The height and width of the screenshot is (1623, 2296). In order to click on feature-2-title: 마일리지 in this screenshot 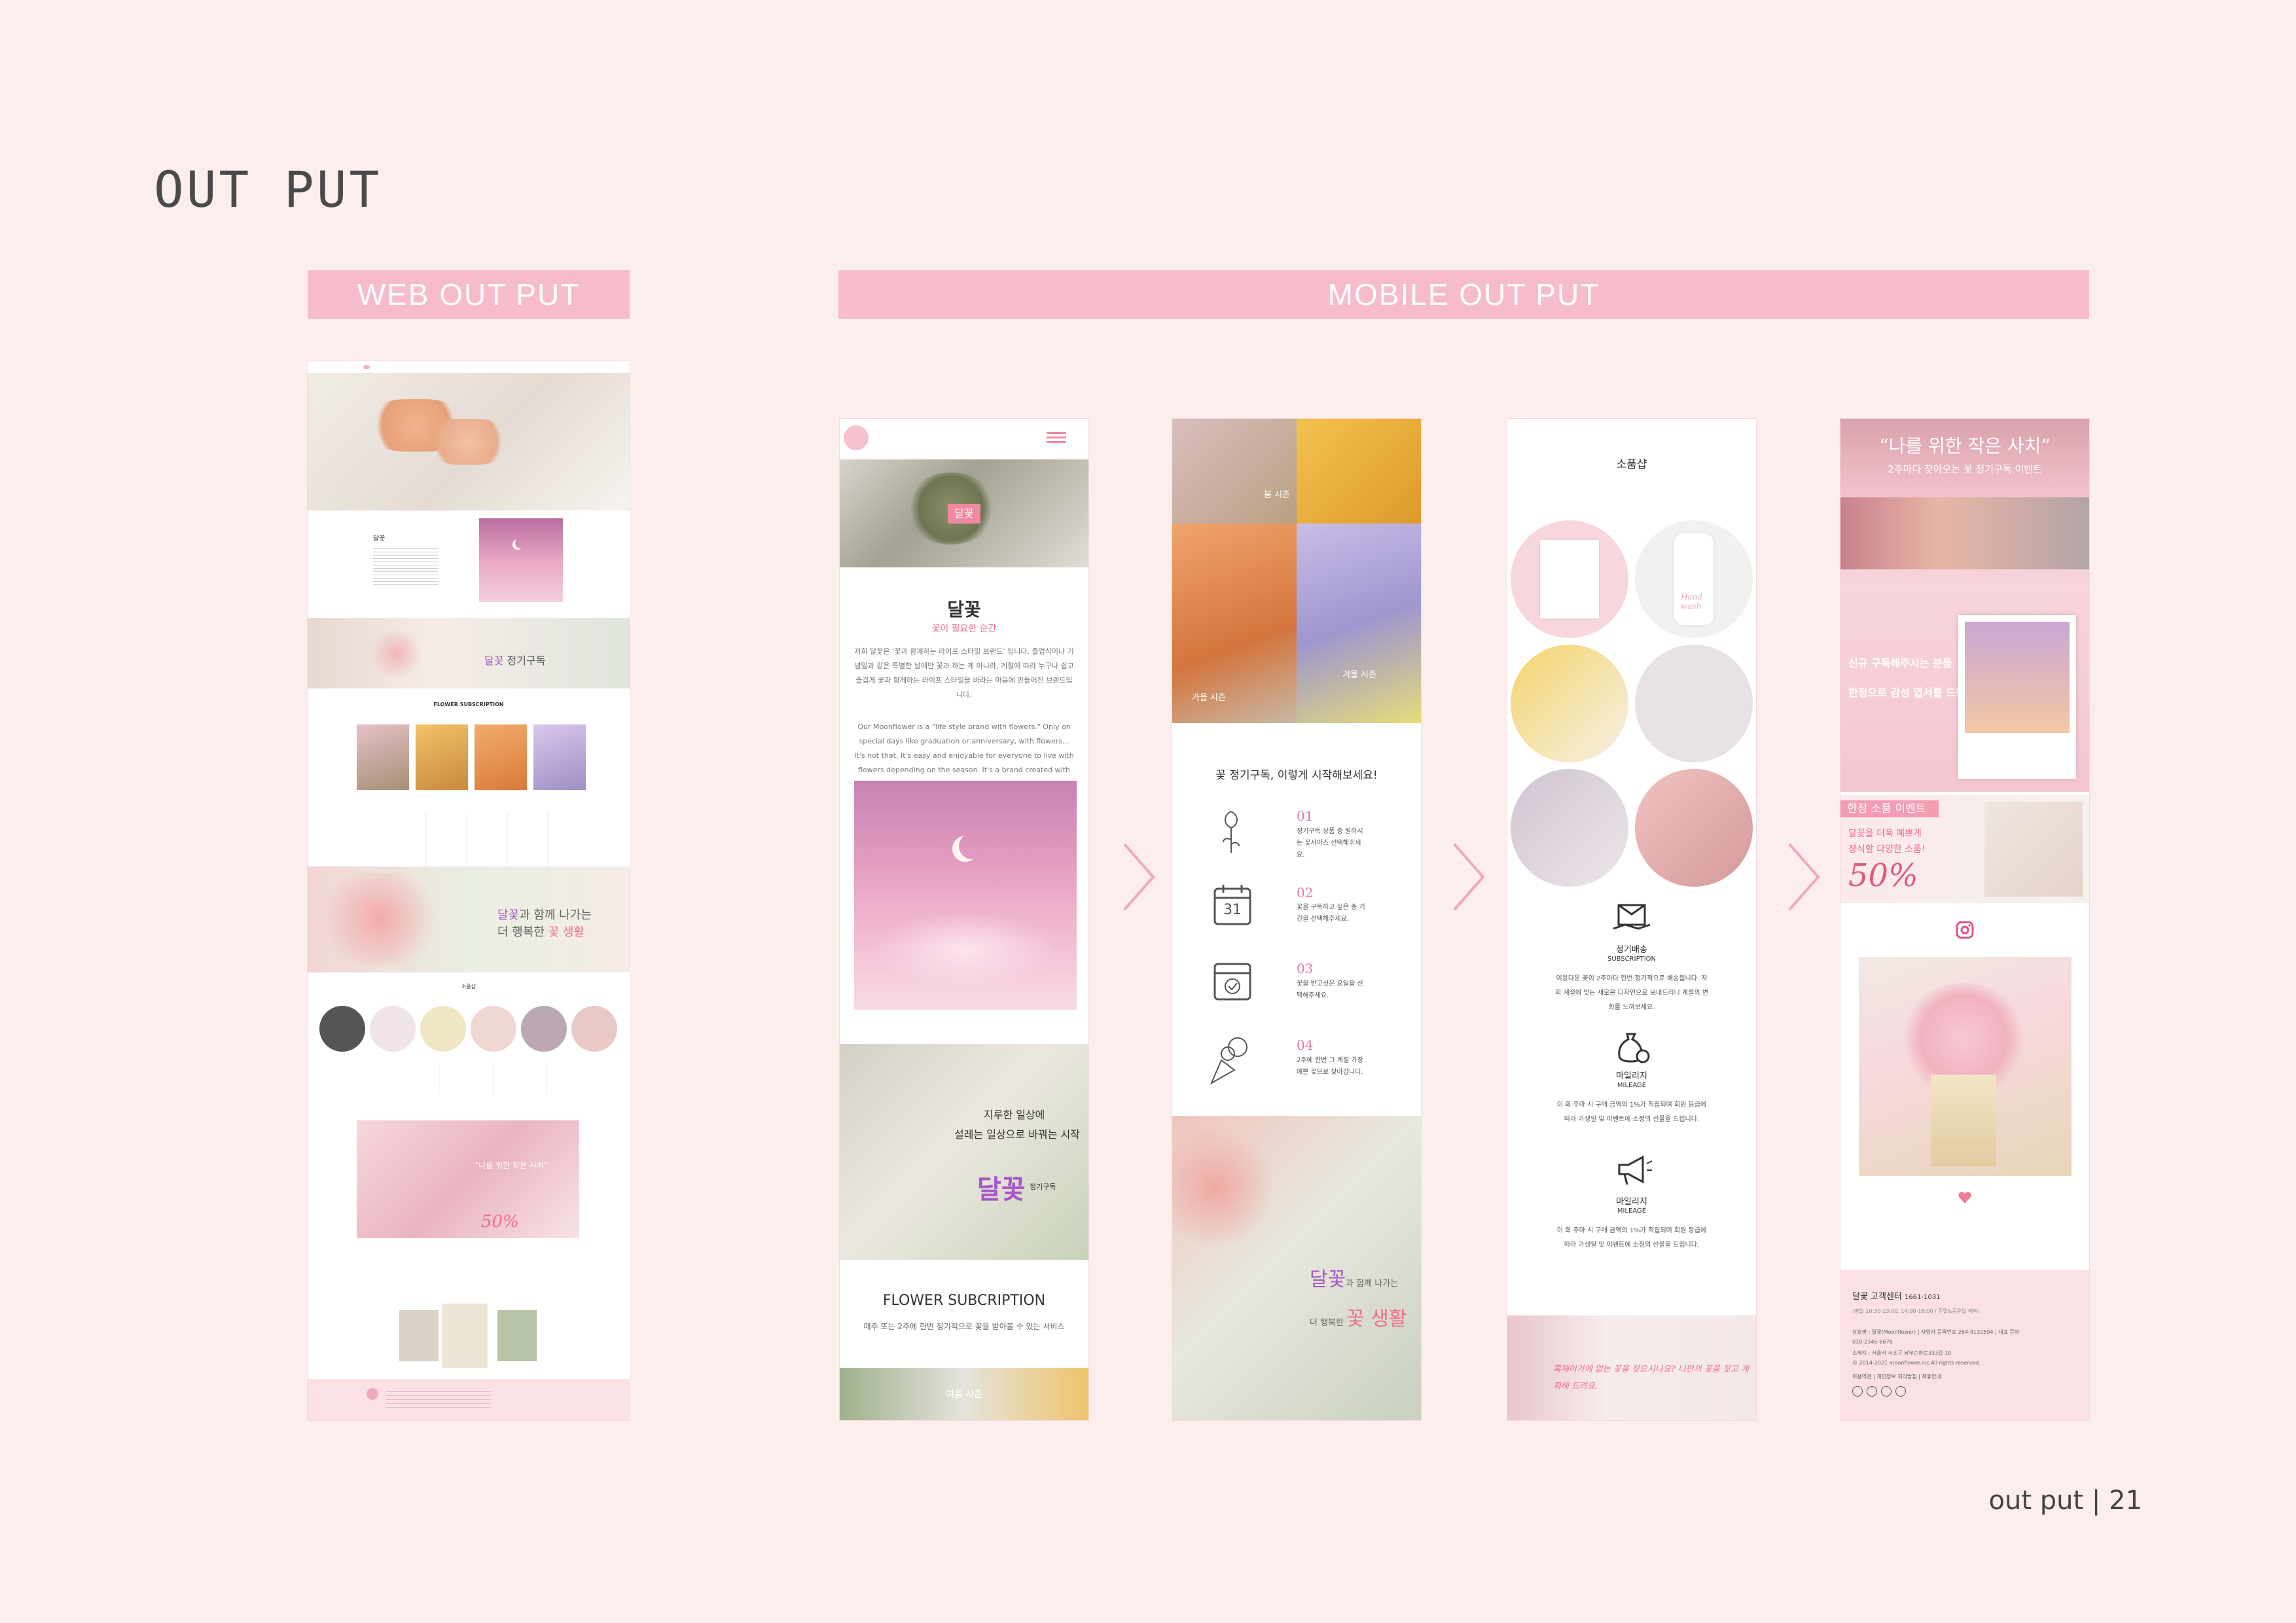, I will do `click(1631, 1076)`.